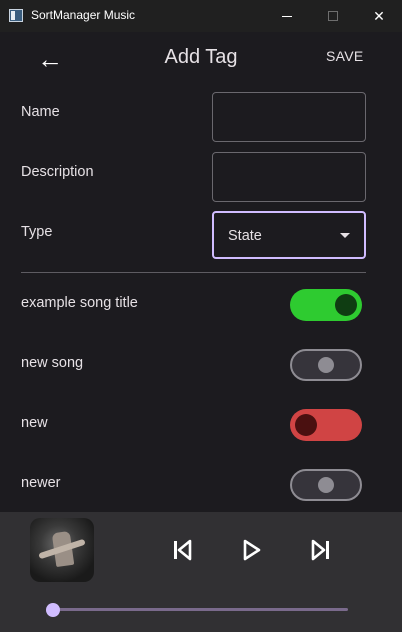 Image resolution: width=402 pixels, height=632 pixels. I want to click on close-icon: ✕, so click(379, 15).